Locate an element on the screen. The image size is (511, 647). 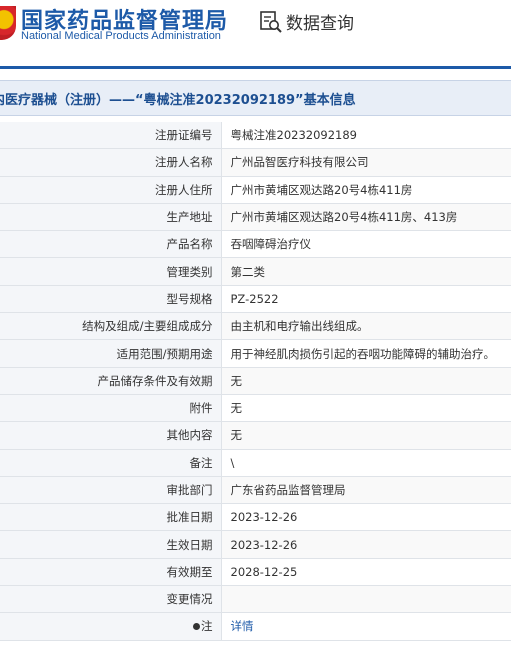
row-label: 审批部门 is located at coordinates (111, 490).